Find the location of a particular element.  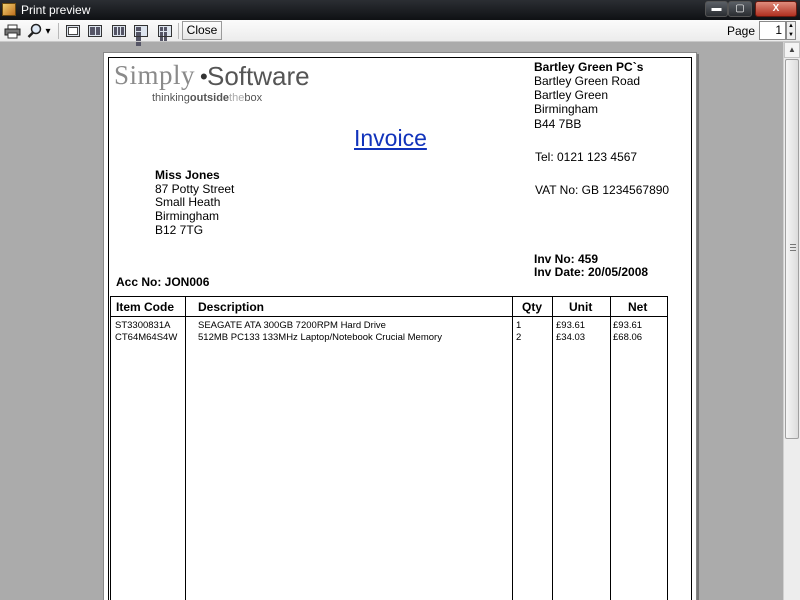

one-page-button is located at coordinates (73, 31).